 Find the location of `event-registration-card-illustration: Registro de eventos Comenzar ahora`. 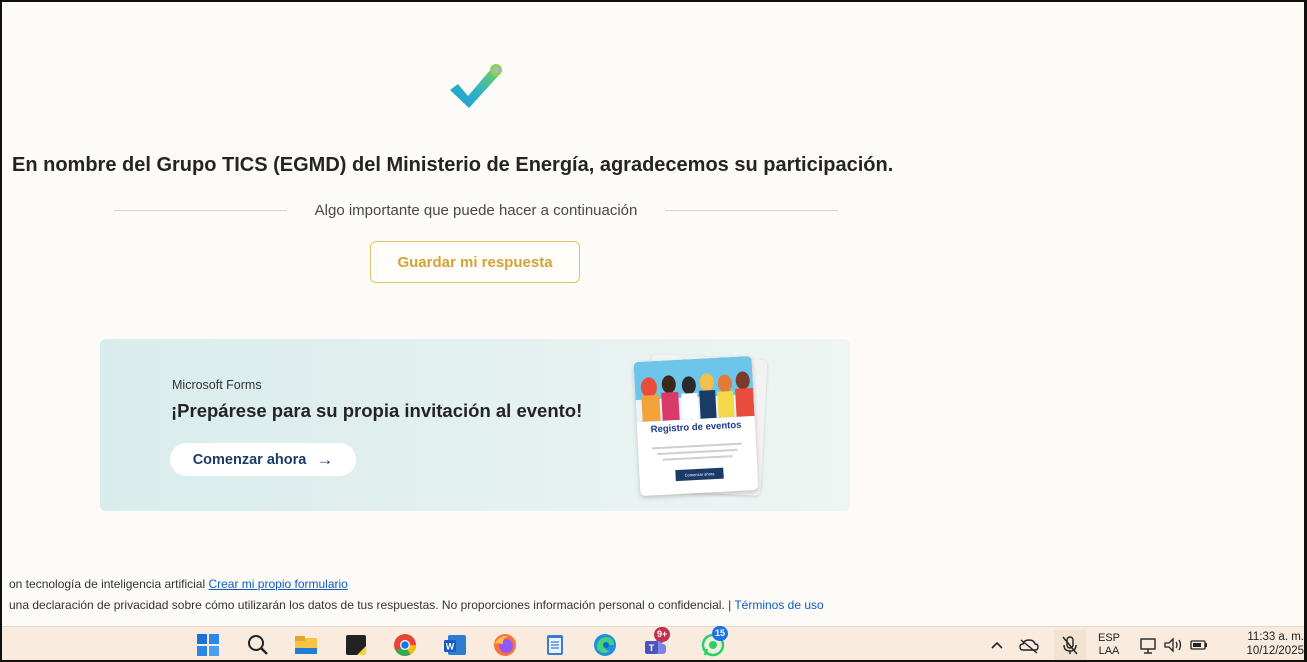

event-registration-card-illustration: Registro de eventos Comenzar ahora is located at coordinates (696, 426).